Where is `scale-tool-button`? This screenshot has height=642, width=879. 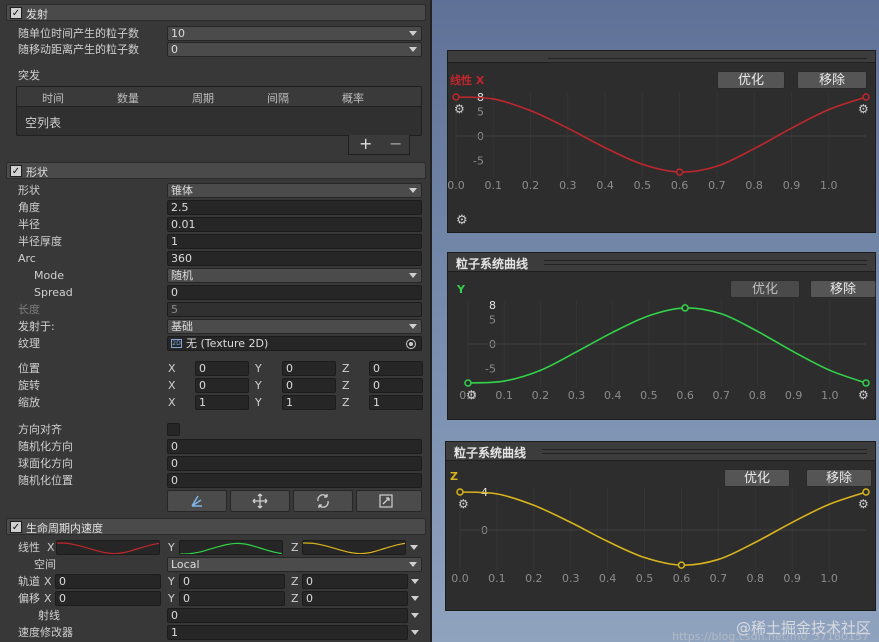
scale-tool-button is located at coordinates (389, 501).